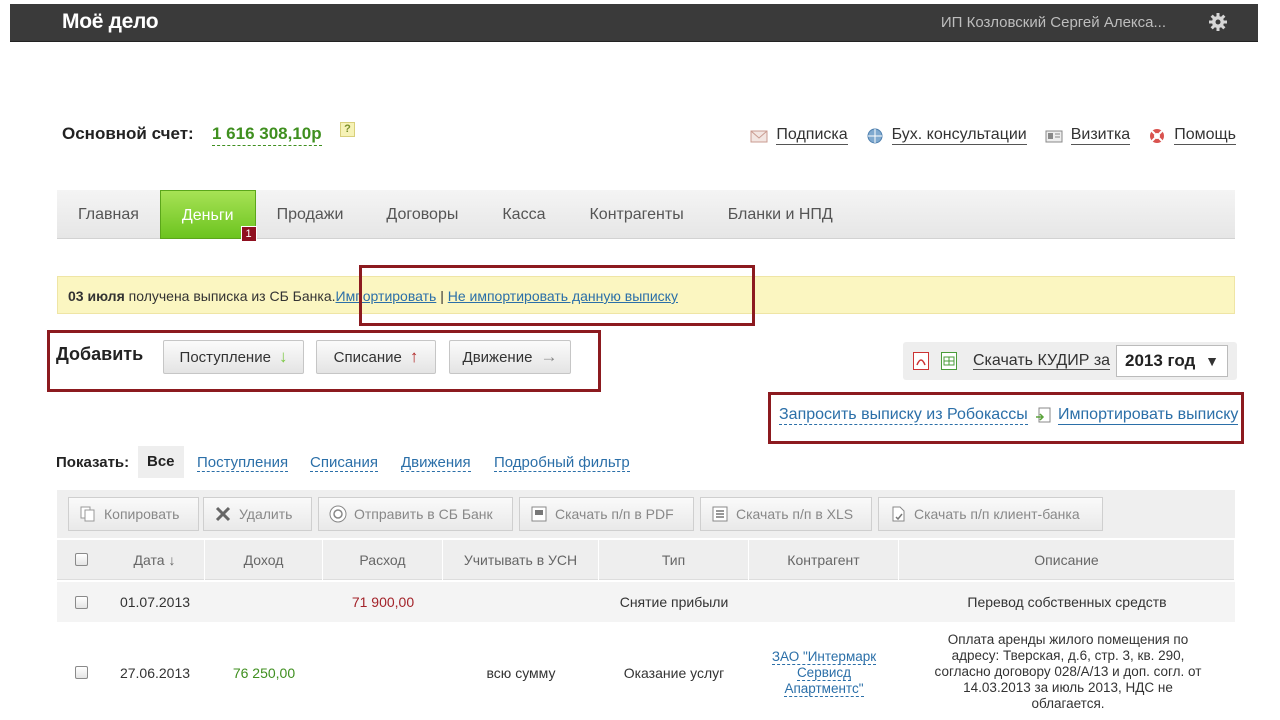 The image size is (1280, 720). Describe the element at coordinates (110, 22) in the screenshot. I see `app-logo: Моё дело` at that location.